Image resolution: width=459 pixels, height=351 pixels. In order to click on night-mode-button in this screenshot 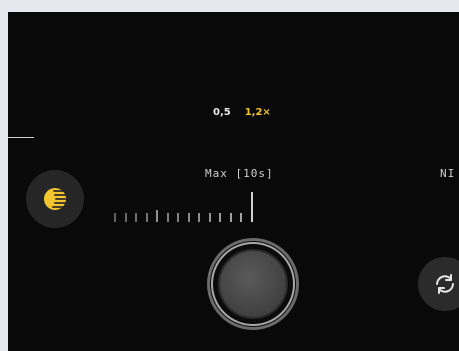, I will do `click(55, 199)`.